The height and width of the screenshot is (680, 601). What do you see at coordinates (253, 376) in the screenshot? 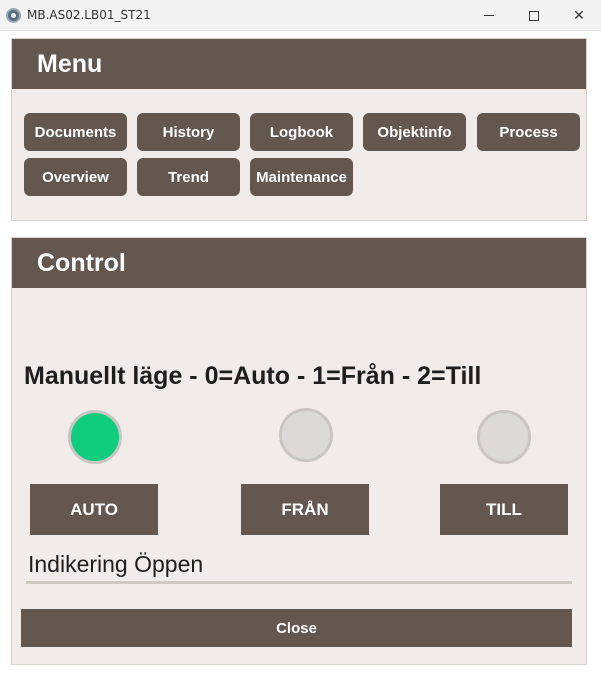
I see `manual-mode-label: Manuellt läge - 0=Auto - 1=Från - 2=Till` at bounding box center [253, 376].